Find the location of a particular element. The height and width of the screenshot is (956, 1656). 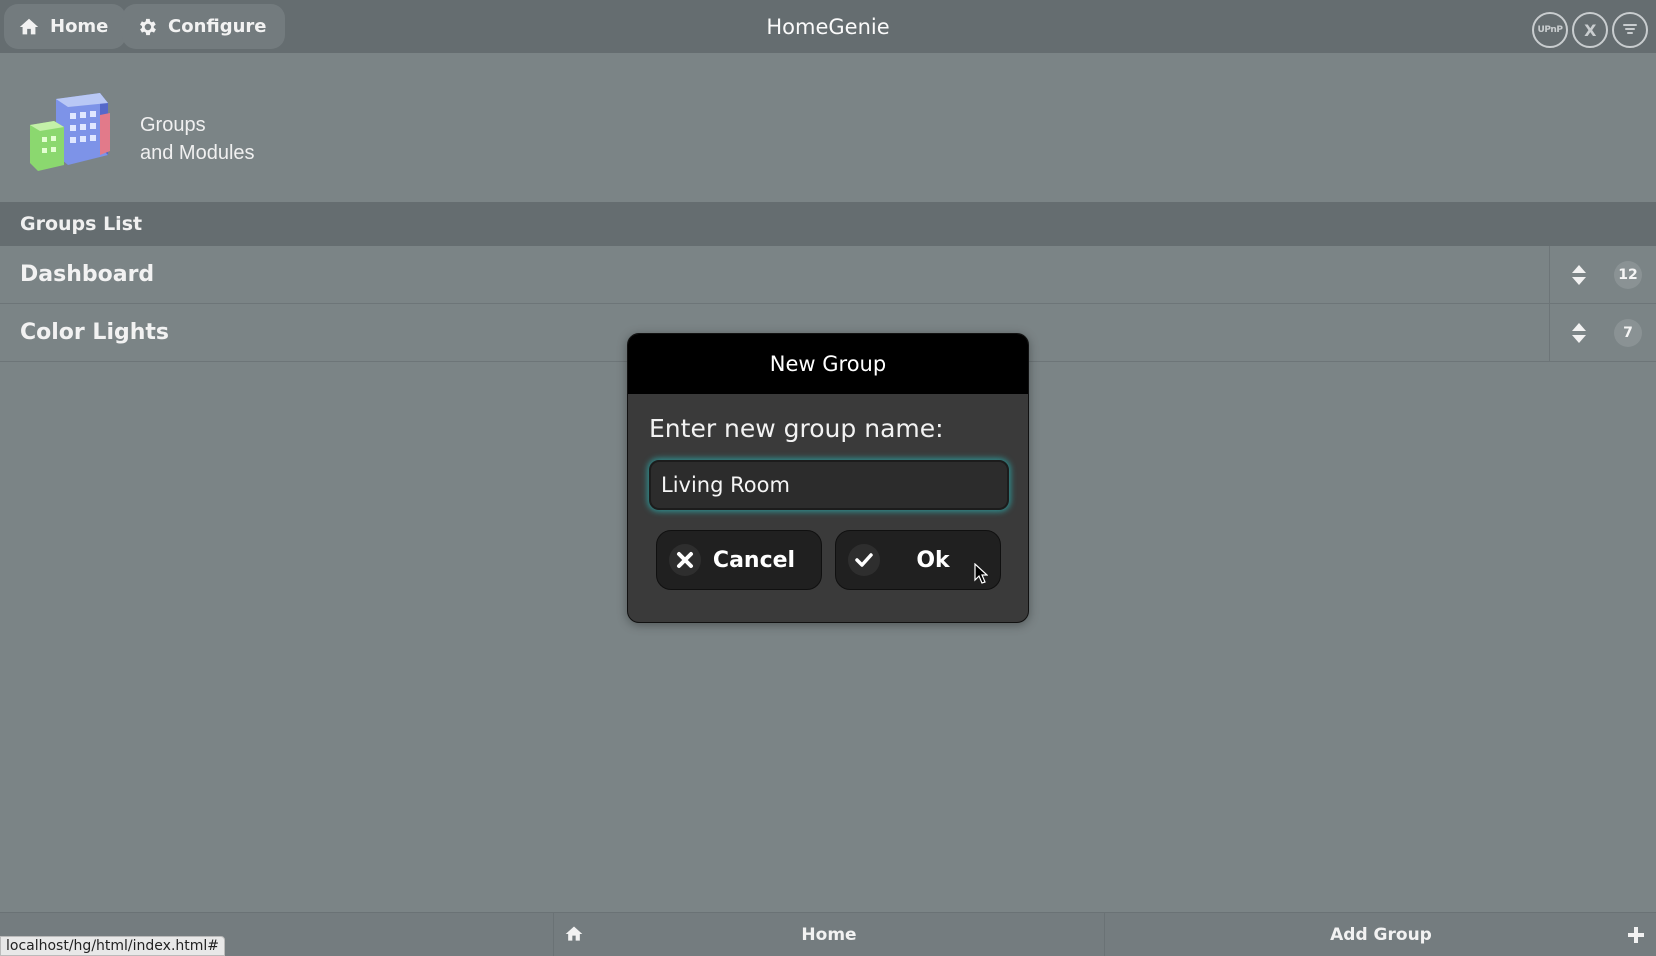

bottom-home-label: Home is located at coordinates (829, 935).